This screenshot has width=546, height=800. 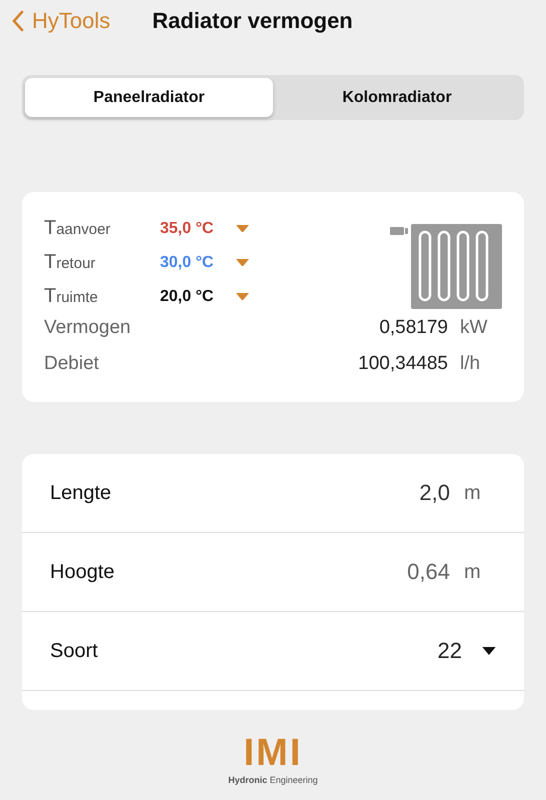 I want to click on result-label: Vermogen, so click(x=88, y=328).